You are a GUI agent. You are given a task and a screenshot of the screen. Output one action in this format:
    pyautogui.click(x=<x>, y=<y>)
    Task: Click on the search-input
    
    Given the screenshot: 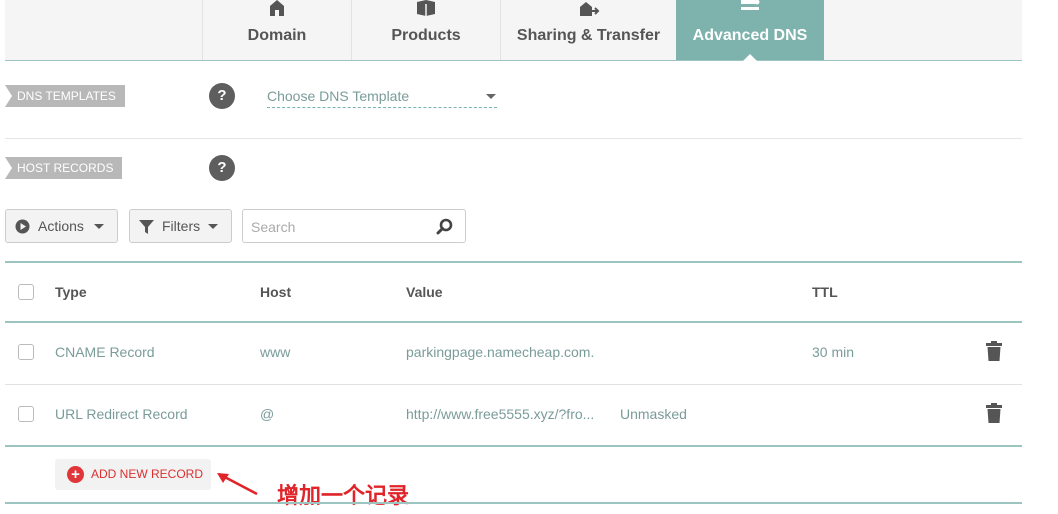 What is the action you would take?
    pyautogui.click(x=341, y=227)
    